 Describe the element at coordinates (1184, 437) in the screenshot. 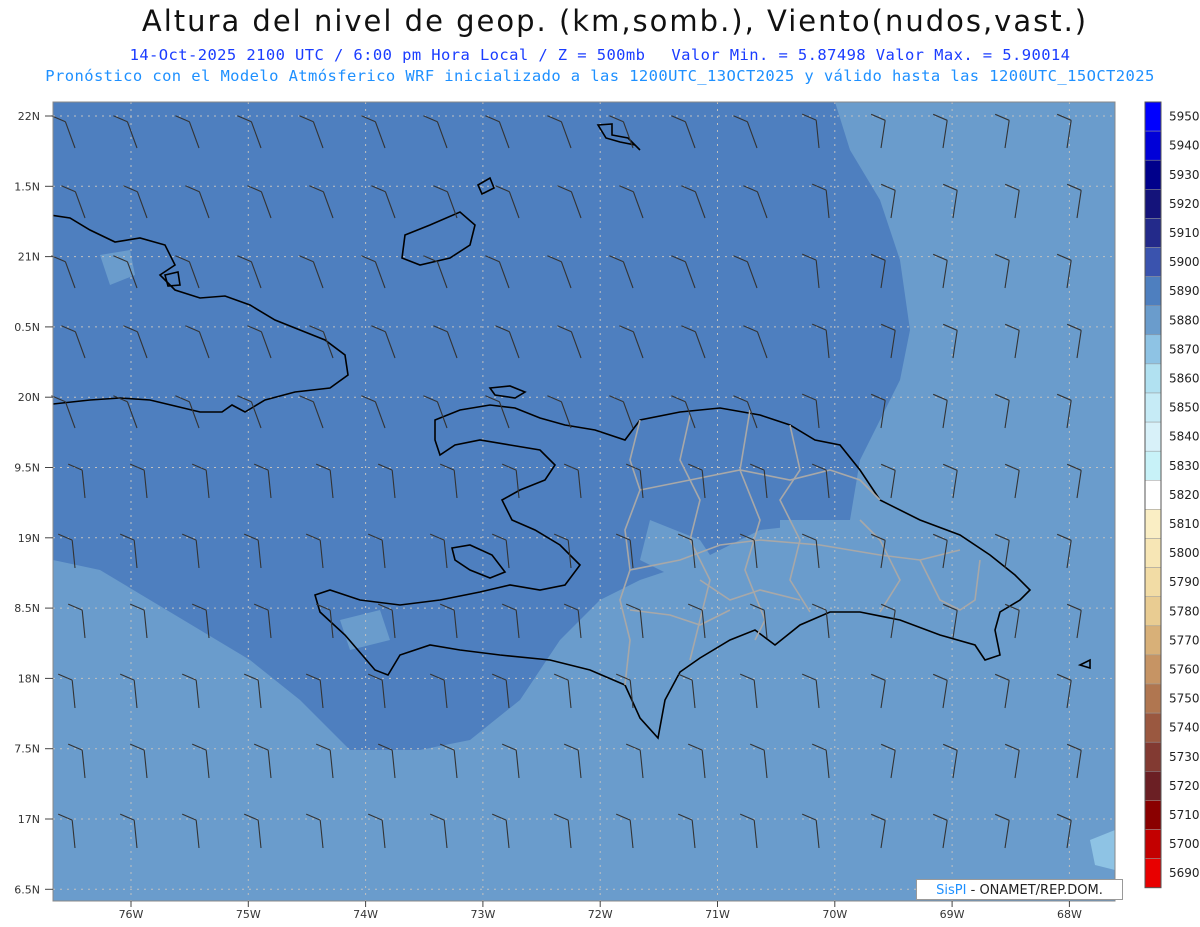

I see `colorbar-label: 5840` at that location.